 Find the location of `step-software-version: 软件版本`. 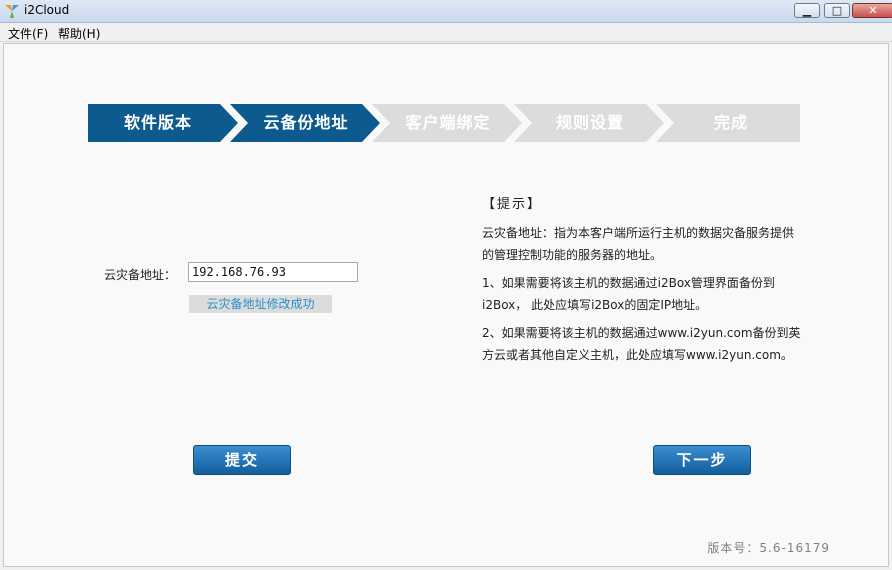

step-software-version: 软件版本 is located at coordinates (163, 123).